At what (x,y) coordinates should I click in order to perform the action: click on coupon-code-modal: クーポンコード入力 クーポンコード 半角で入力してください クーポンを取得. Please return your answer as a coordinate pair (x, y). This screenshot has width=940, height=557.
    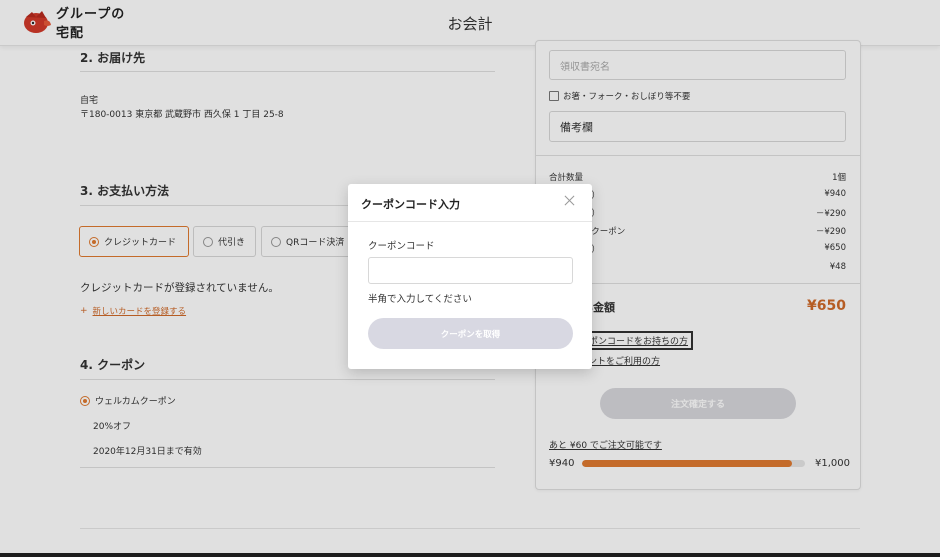
    Looking at the image, I should click on (470, 276).